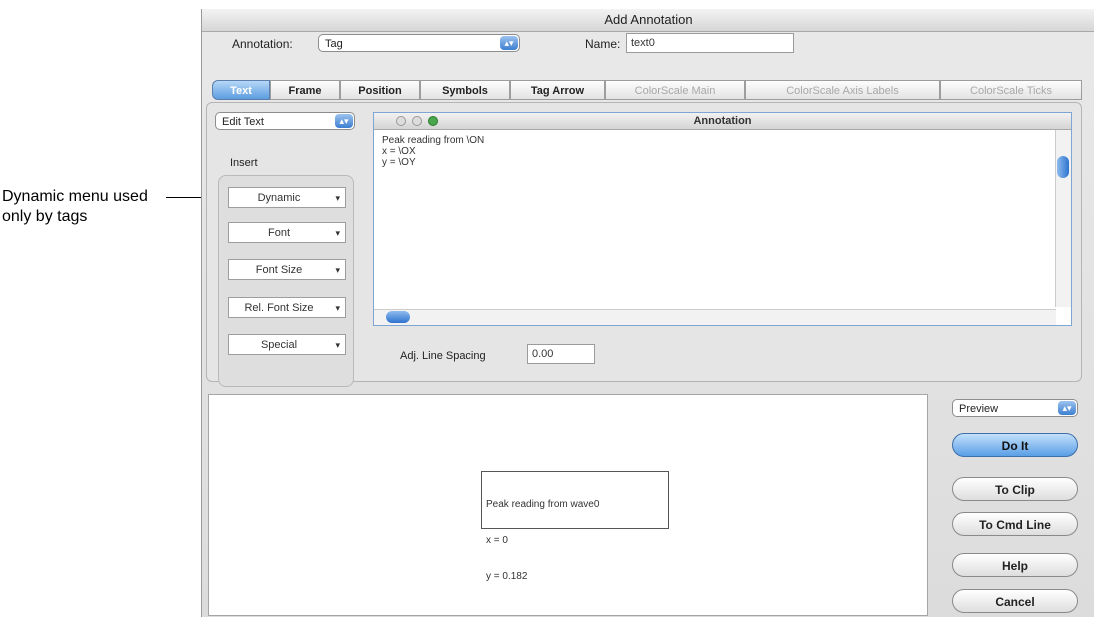 The height and width of the screenshot is (617, 1094). Describe the element at coordinates (262, 44) in the screenshot. I see `annotation-type-label: Annotation:` at that location.